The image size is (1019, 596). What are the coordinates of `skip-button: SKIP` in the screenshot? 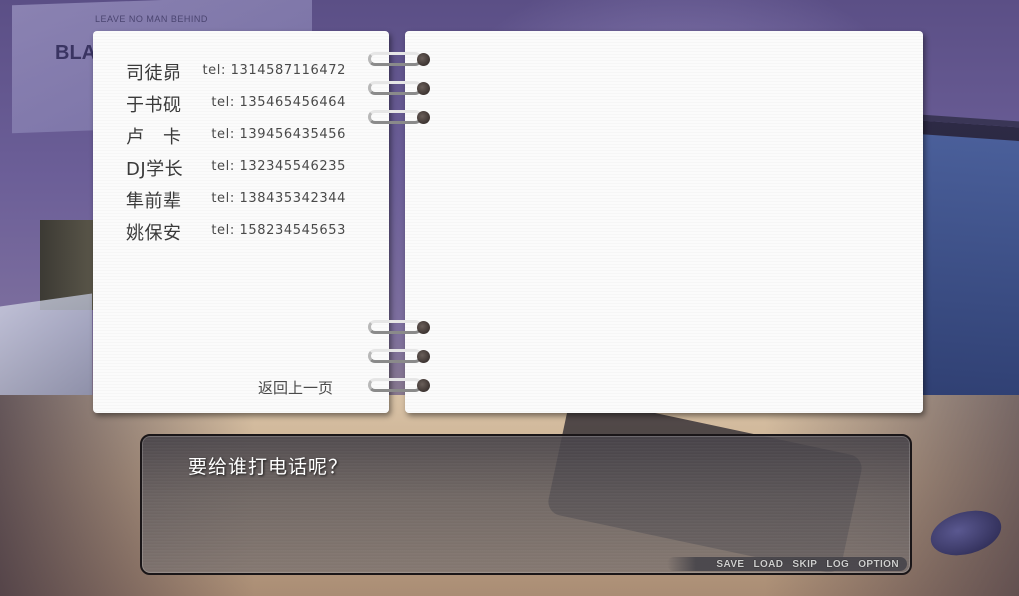 It's located at (804, 564).